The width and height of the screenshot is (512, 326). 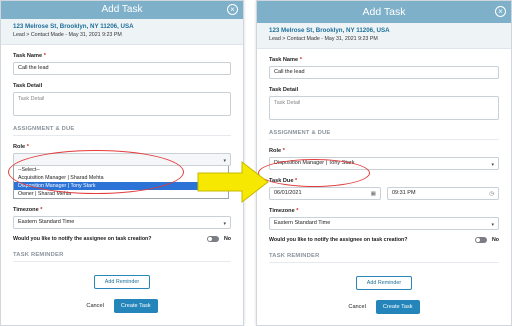 What do you see at coordinates (384, 193) in the screenshot?
I see `task-due-row: 06/01/2021 ▦ 09:31 PM ◷` at bounding box center [384, 193].